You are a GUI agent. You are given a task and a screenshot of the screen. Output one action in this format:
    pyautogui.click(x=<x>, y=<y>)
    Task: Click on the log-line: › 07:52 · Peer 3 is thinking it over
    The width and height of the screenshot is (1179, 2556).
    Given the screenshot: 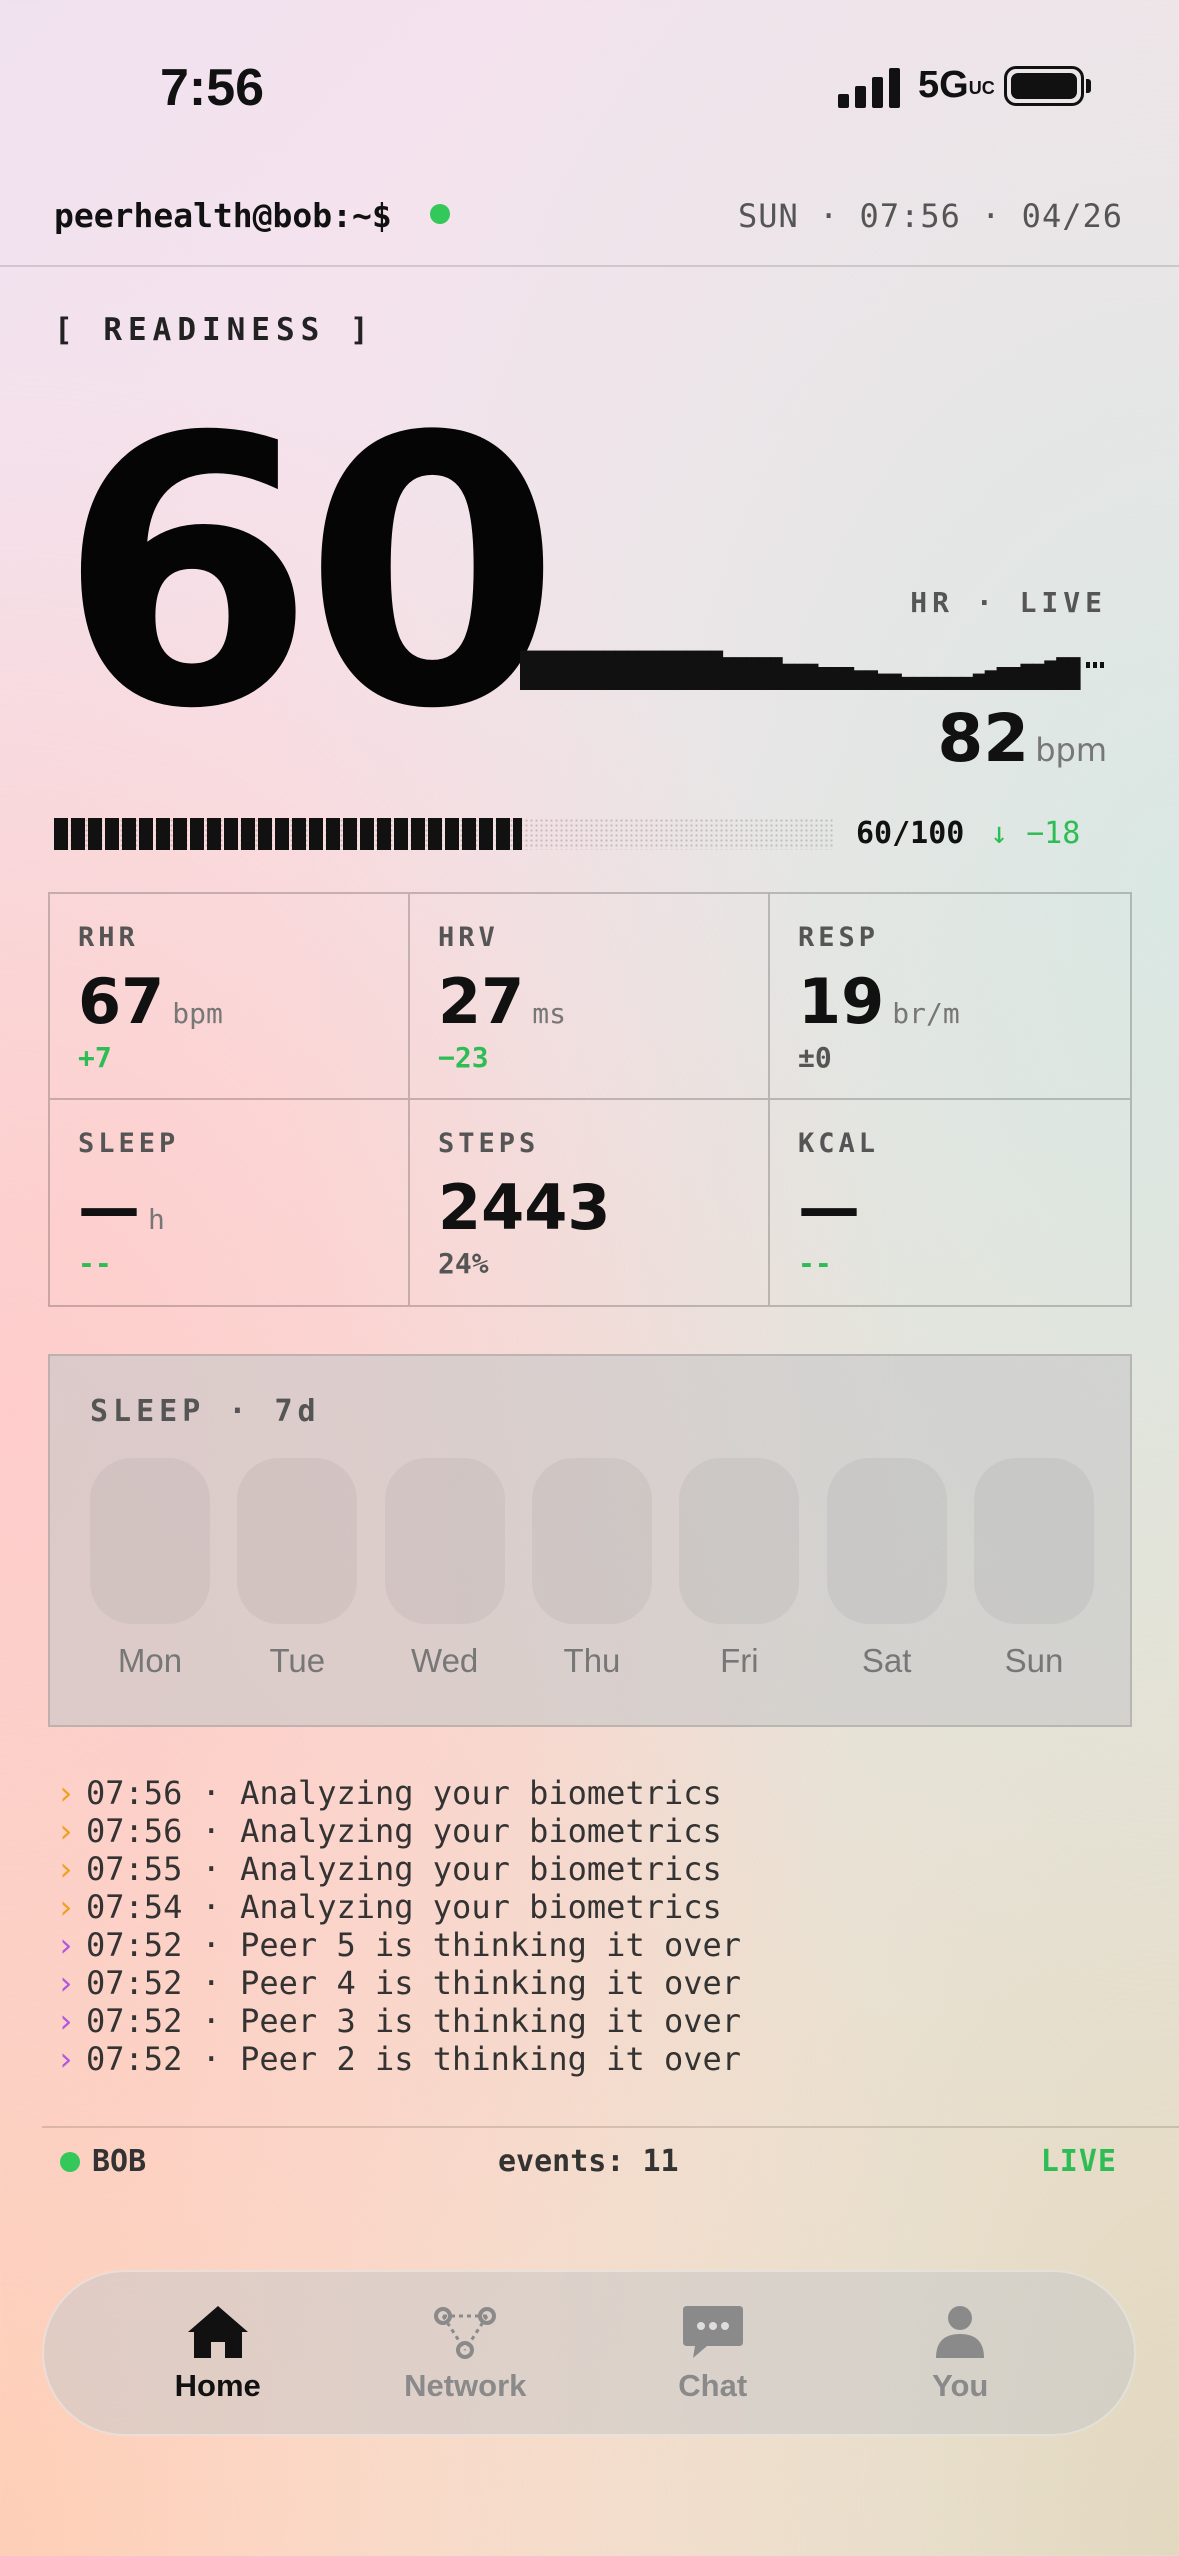 What is the action you would take?
    pyautogui.click(x=398, y=2021)
    